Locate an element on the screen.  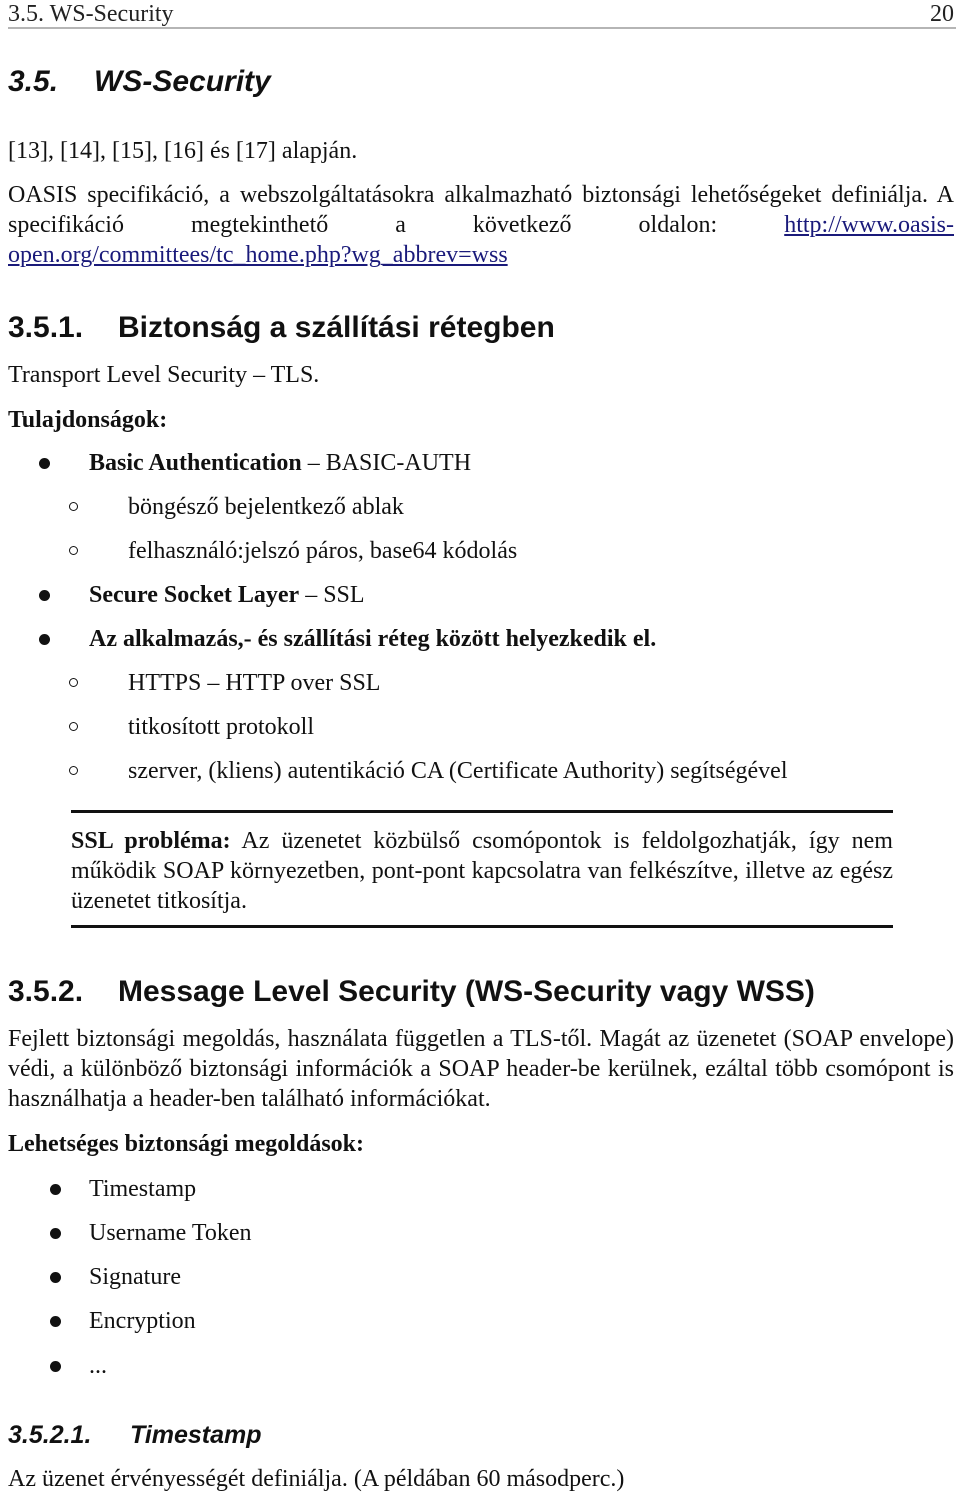
list-item: Basic Authentication – BASIC-AUTH is located at coordinates (280, 463).